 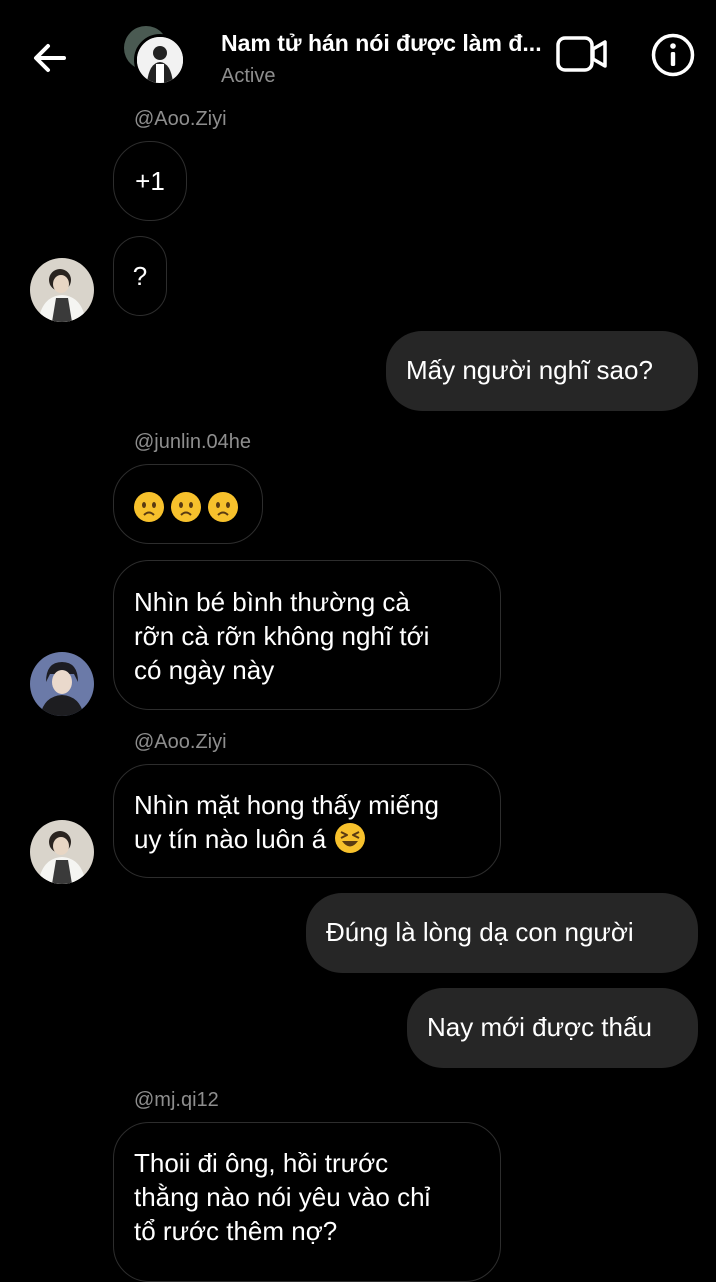 I want to click on video-call-icon, so click(x=582, y=54).